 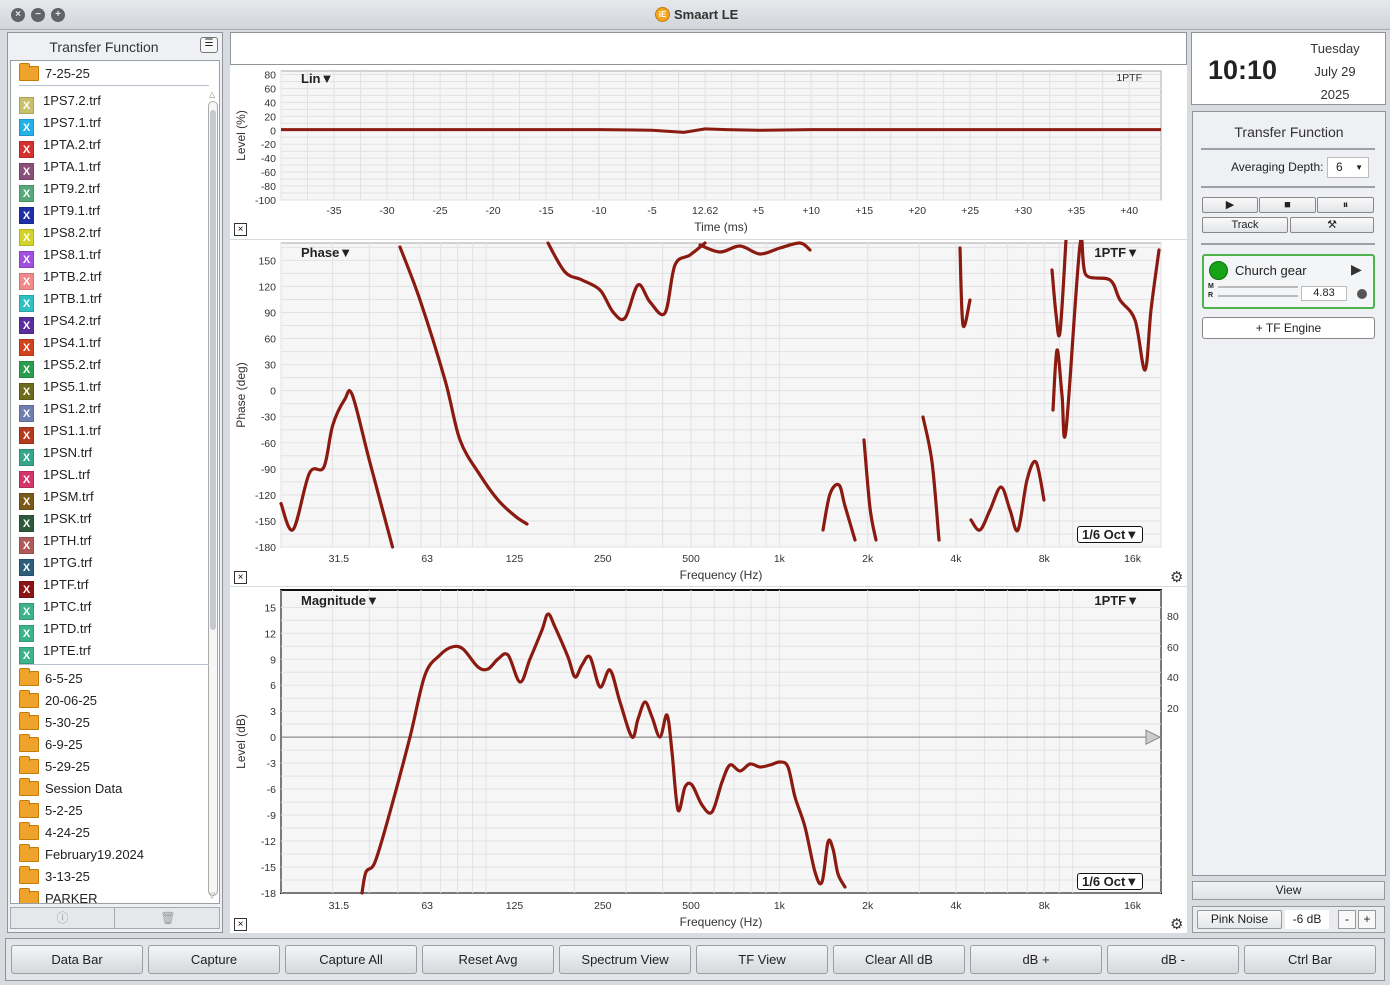 I want to click on data-bar-button: Data Bar, so click(x=77, y=959).